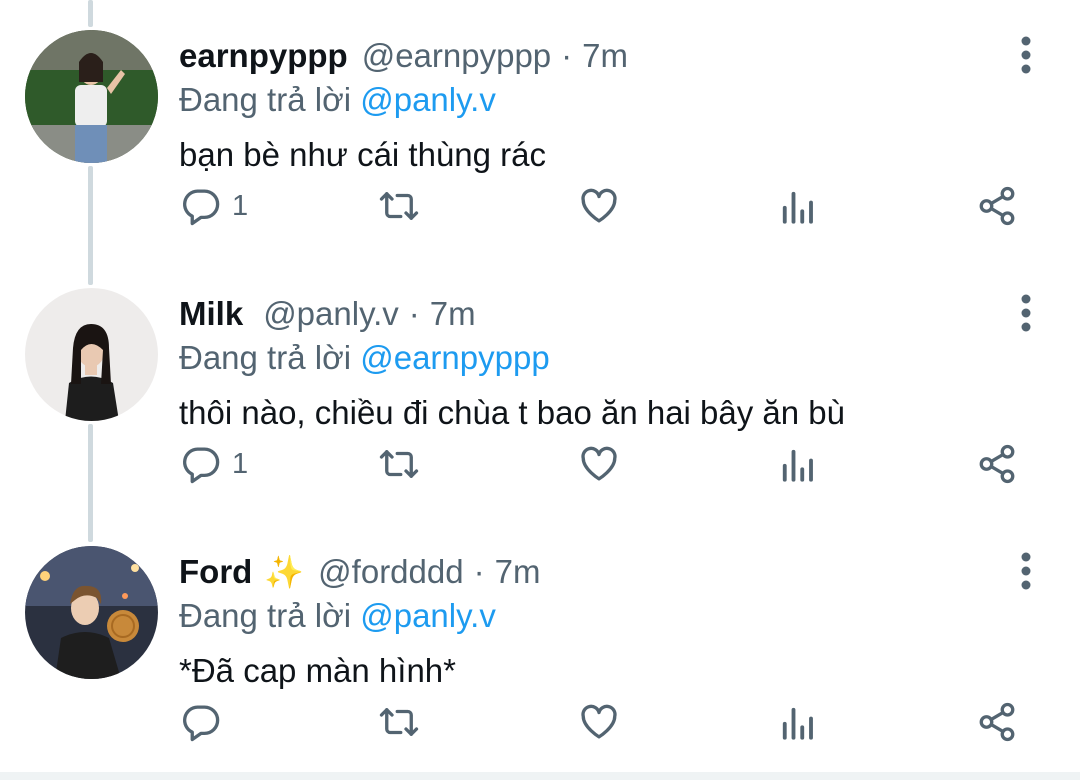 The image size is (1080, 780). Describe the element at coordinates (540, 722) in the screenshot. I see `tweet-actions` at that location.